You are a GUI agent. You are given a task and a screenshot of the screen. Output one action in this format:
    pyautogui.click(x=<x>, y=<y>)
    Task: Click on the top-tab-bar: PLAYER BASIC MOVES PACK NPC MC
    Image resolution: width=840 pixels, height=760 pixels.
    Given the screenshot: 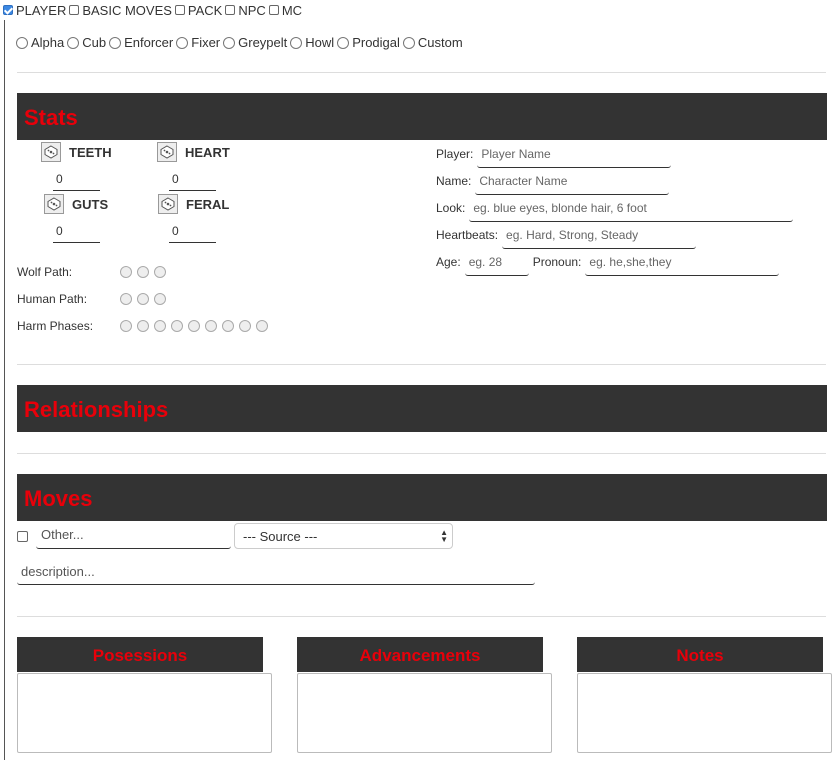 What is the action you would take?
    pyautogui.click(x=420, y=10)
    